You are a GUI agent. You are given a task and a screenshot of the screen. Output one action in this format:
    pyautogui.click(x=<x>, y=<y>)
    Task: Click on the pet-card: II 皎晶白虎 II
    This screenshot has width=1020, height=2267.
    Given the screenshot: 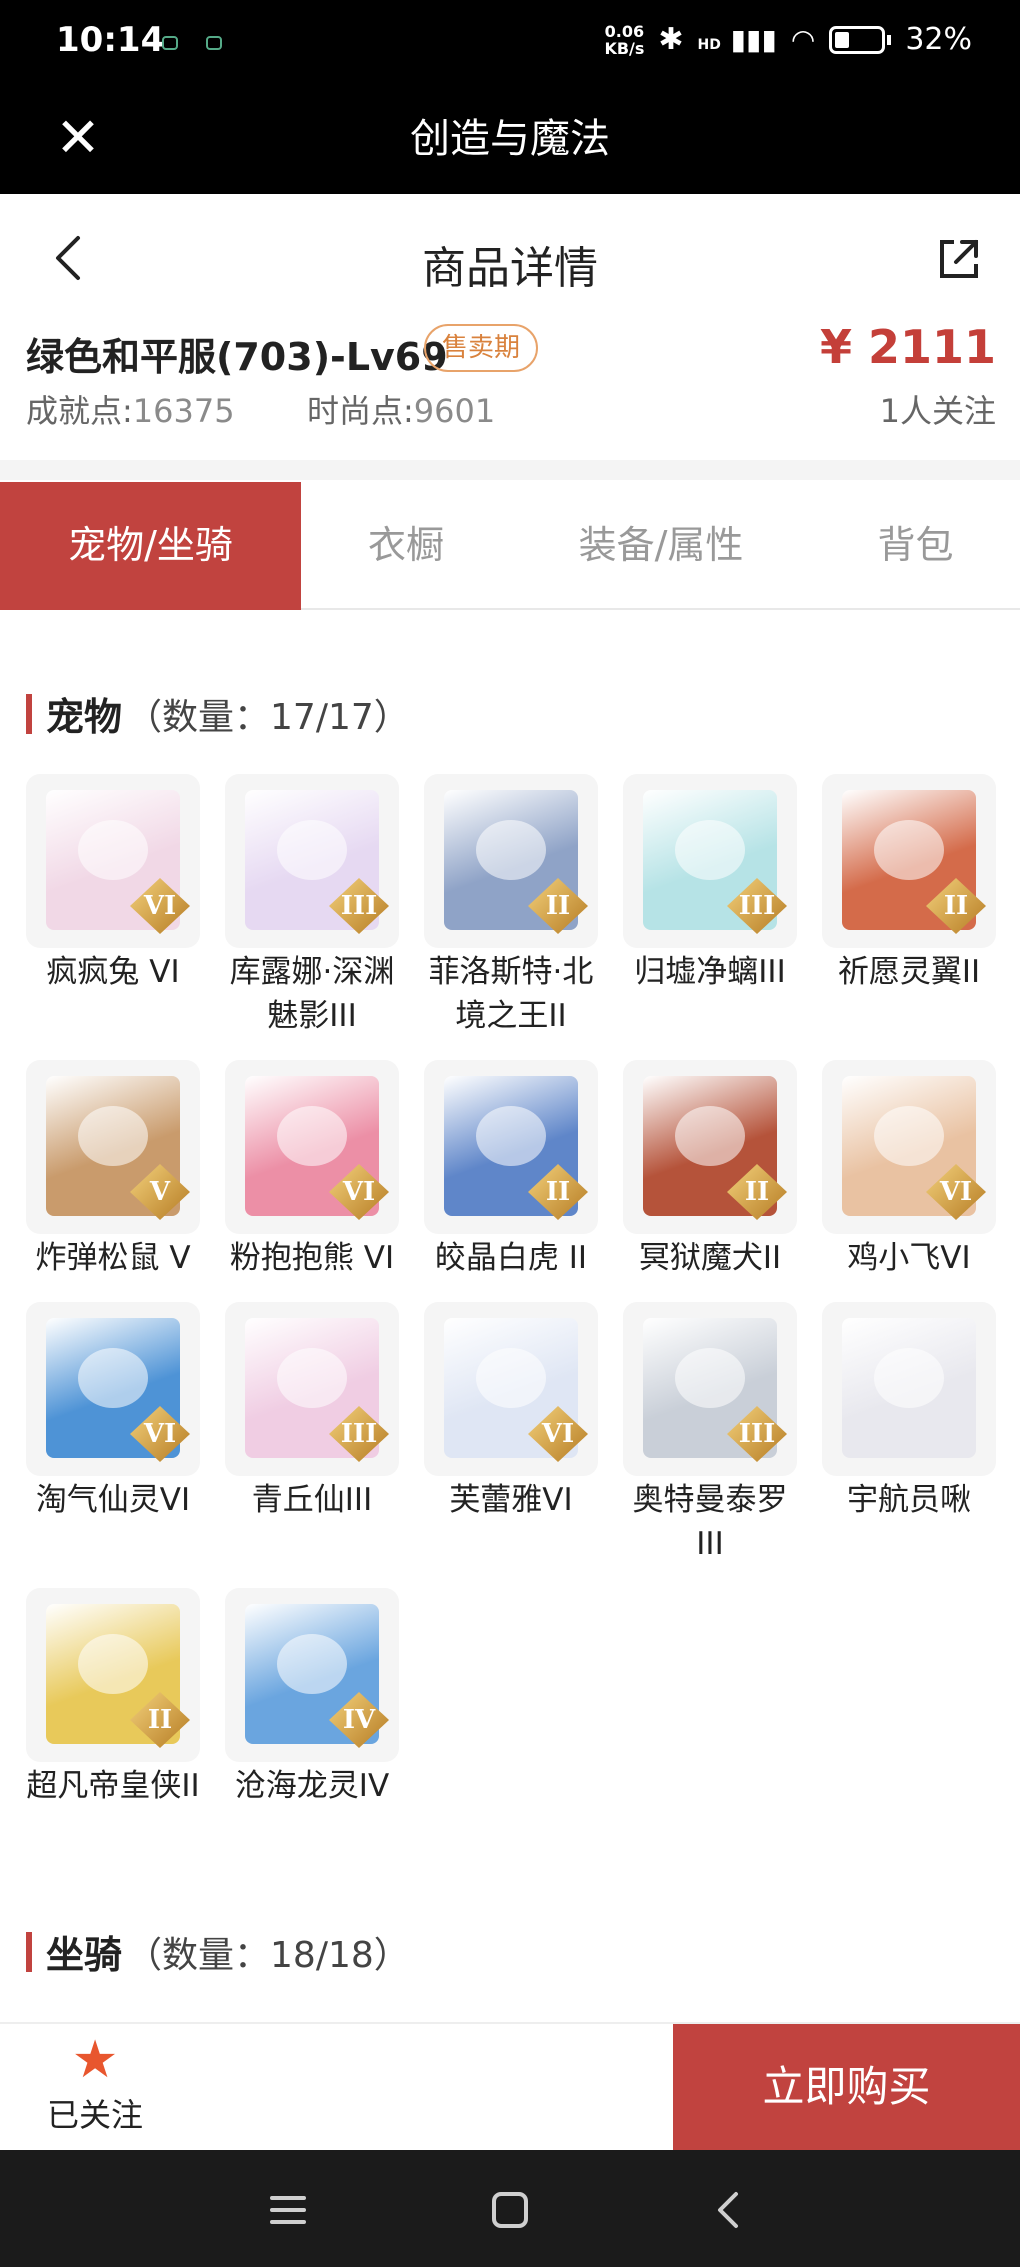 What is the action you would take?
    pyautogui.click(x=511, y=1170)
    